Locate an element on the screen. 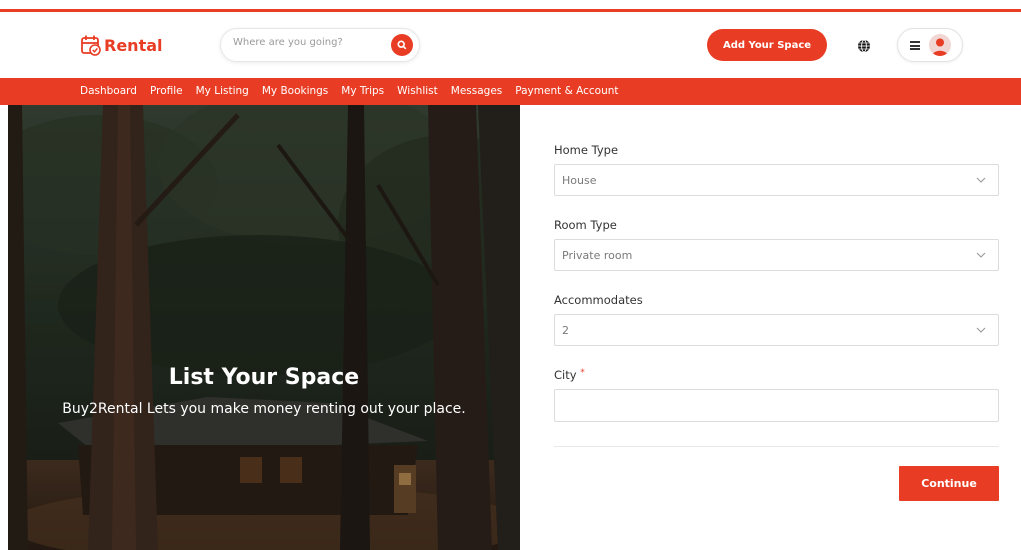  continue-button: Continue is located at coordinates (949, 483).